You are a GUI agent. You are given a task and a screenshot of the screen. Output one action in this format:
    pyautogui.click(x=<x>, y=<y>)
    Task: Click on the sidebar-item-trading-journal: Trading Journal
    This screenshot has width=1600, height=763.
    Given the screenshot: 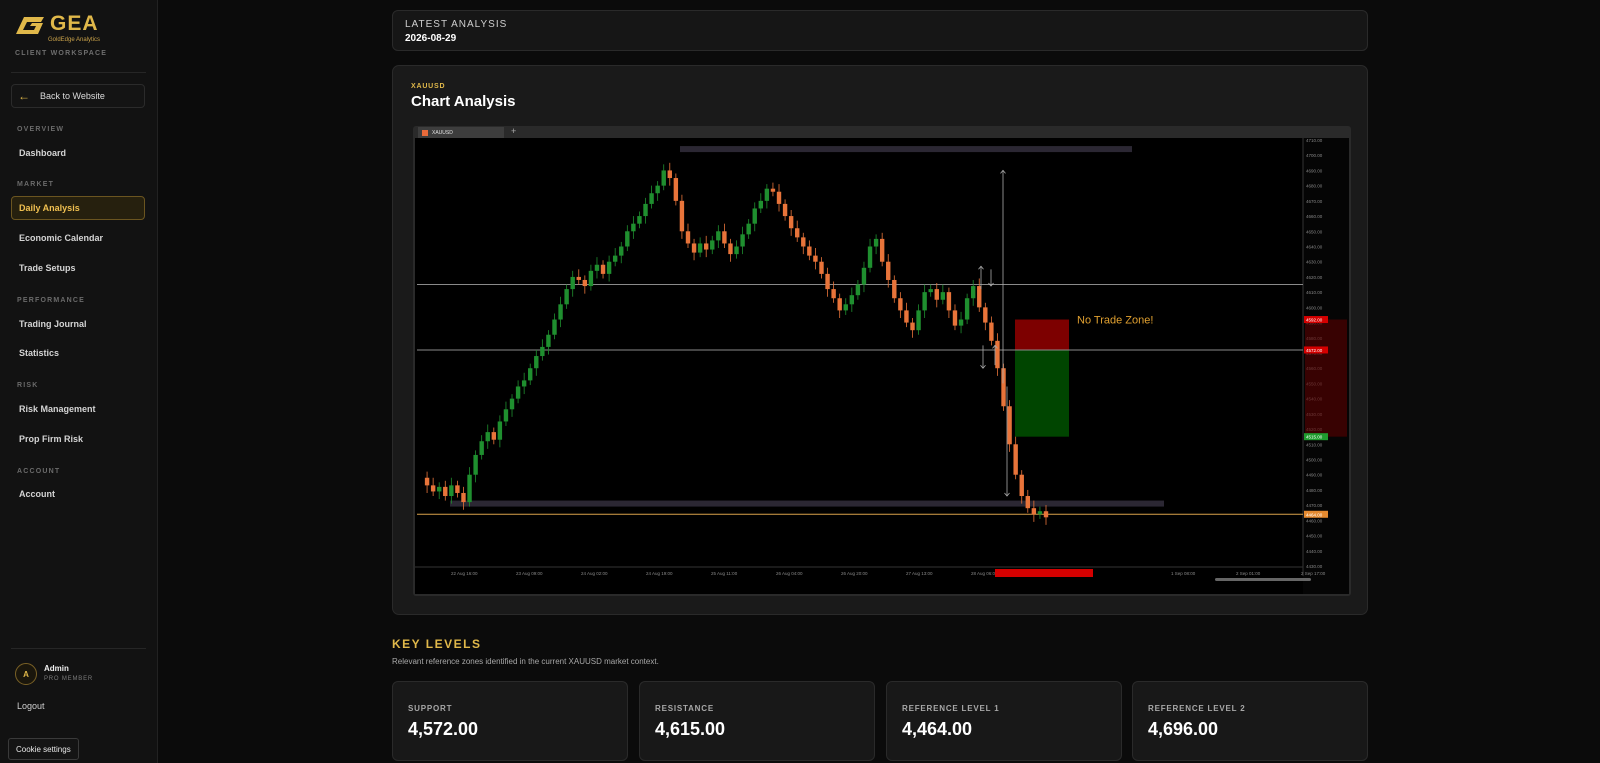 What is the action you would take?
    pyautogui.click(x=78, y=324)
    